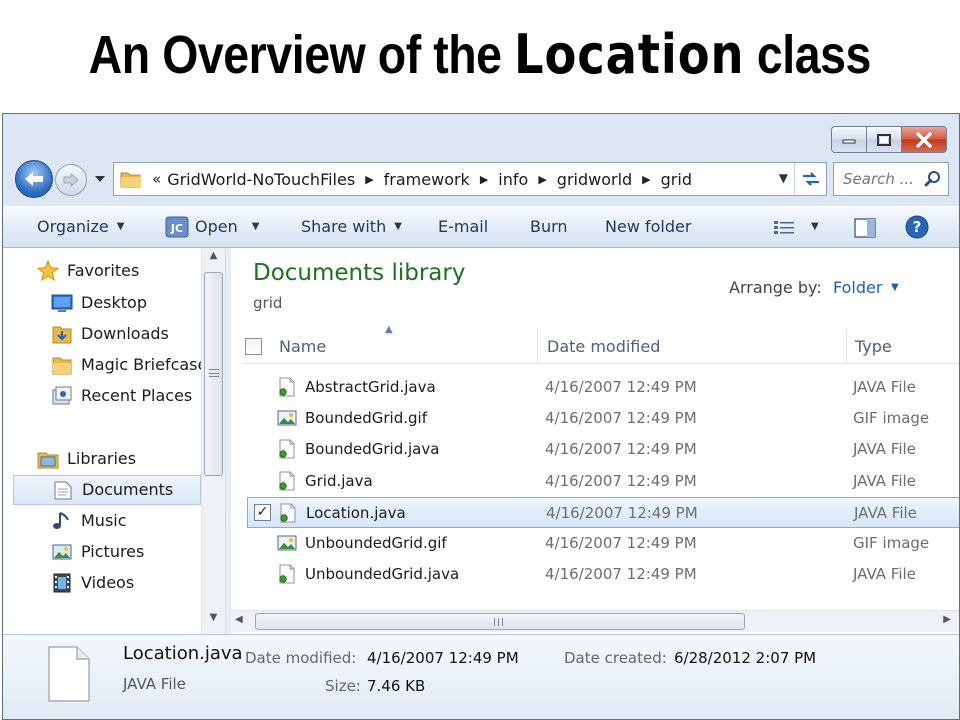  I want to click on nav-label: Downloads, so click(125, 333).